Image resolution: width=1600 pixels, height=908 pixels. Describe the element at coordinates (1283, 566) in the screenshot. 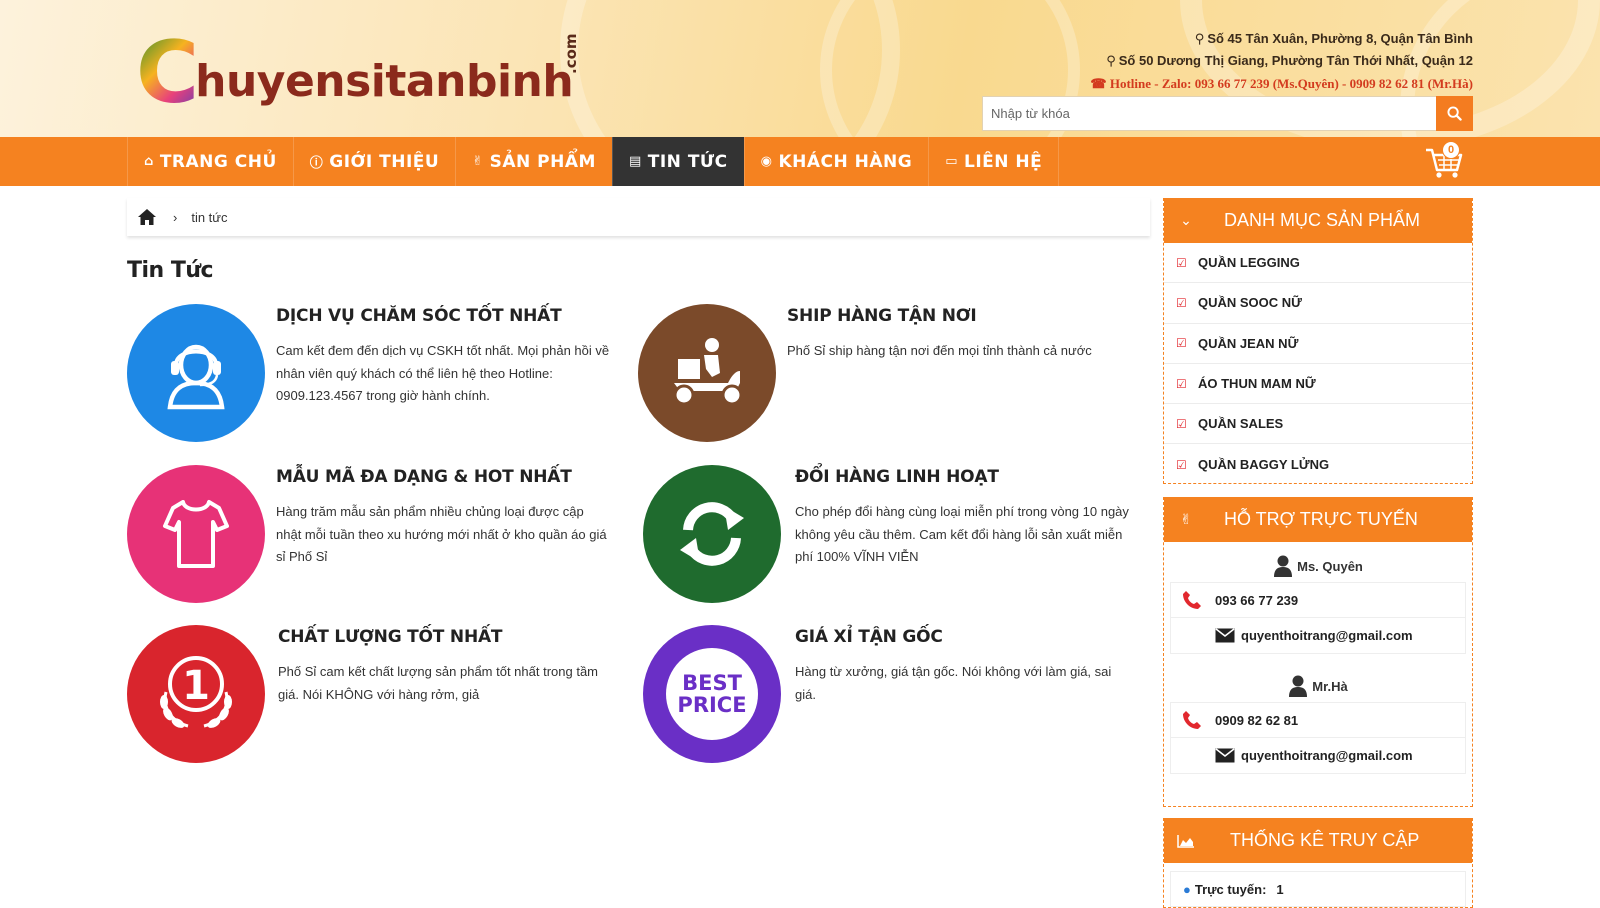

I see `user-icon` at that location.